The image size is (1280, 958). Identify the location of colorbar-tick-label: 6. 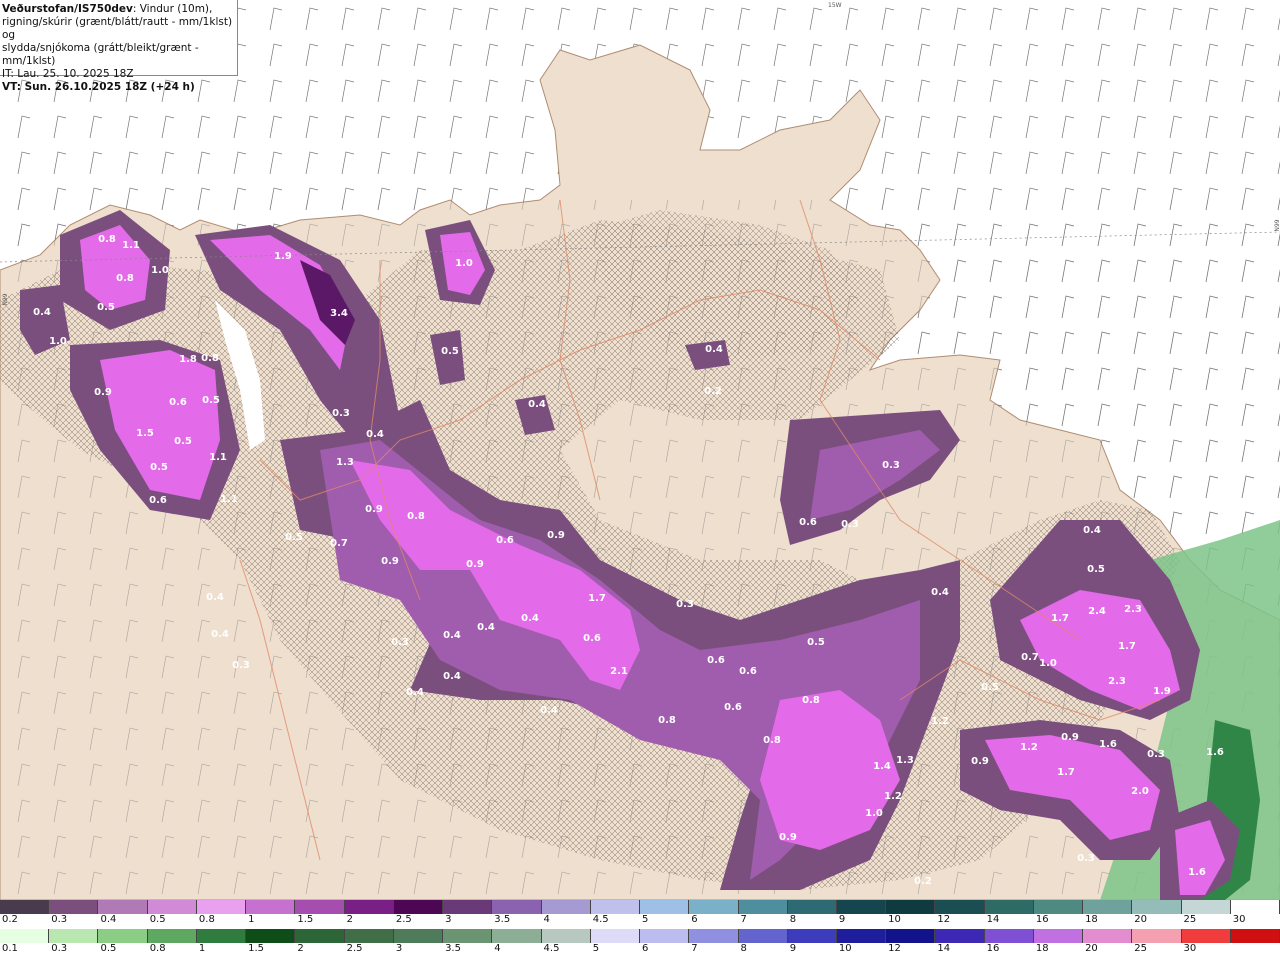
(645, 948).